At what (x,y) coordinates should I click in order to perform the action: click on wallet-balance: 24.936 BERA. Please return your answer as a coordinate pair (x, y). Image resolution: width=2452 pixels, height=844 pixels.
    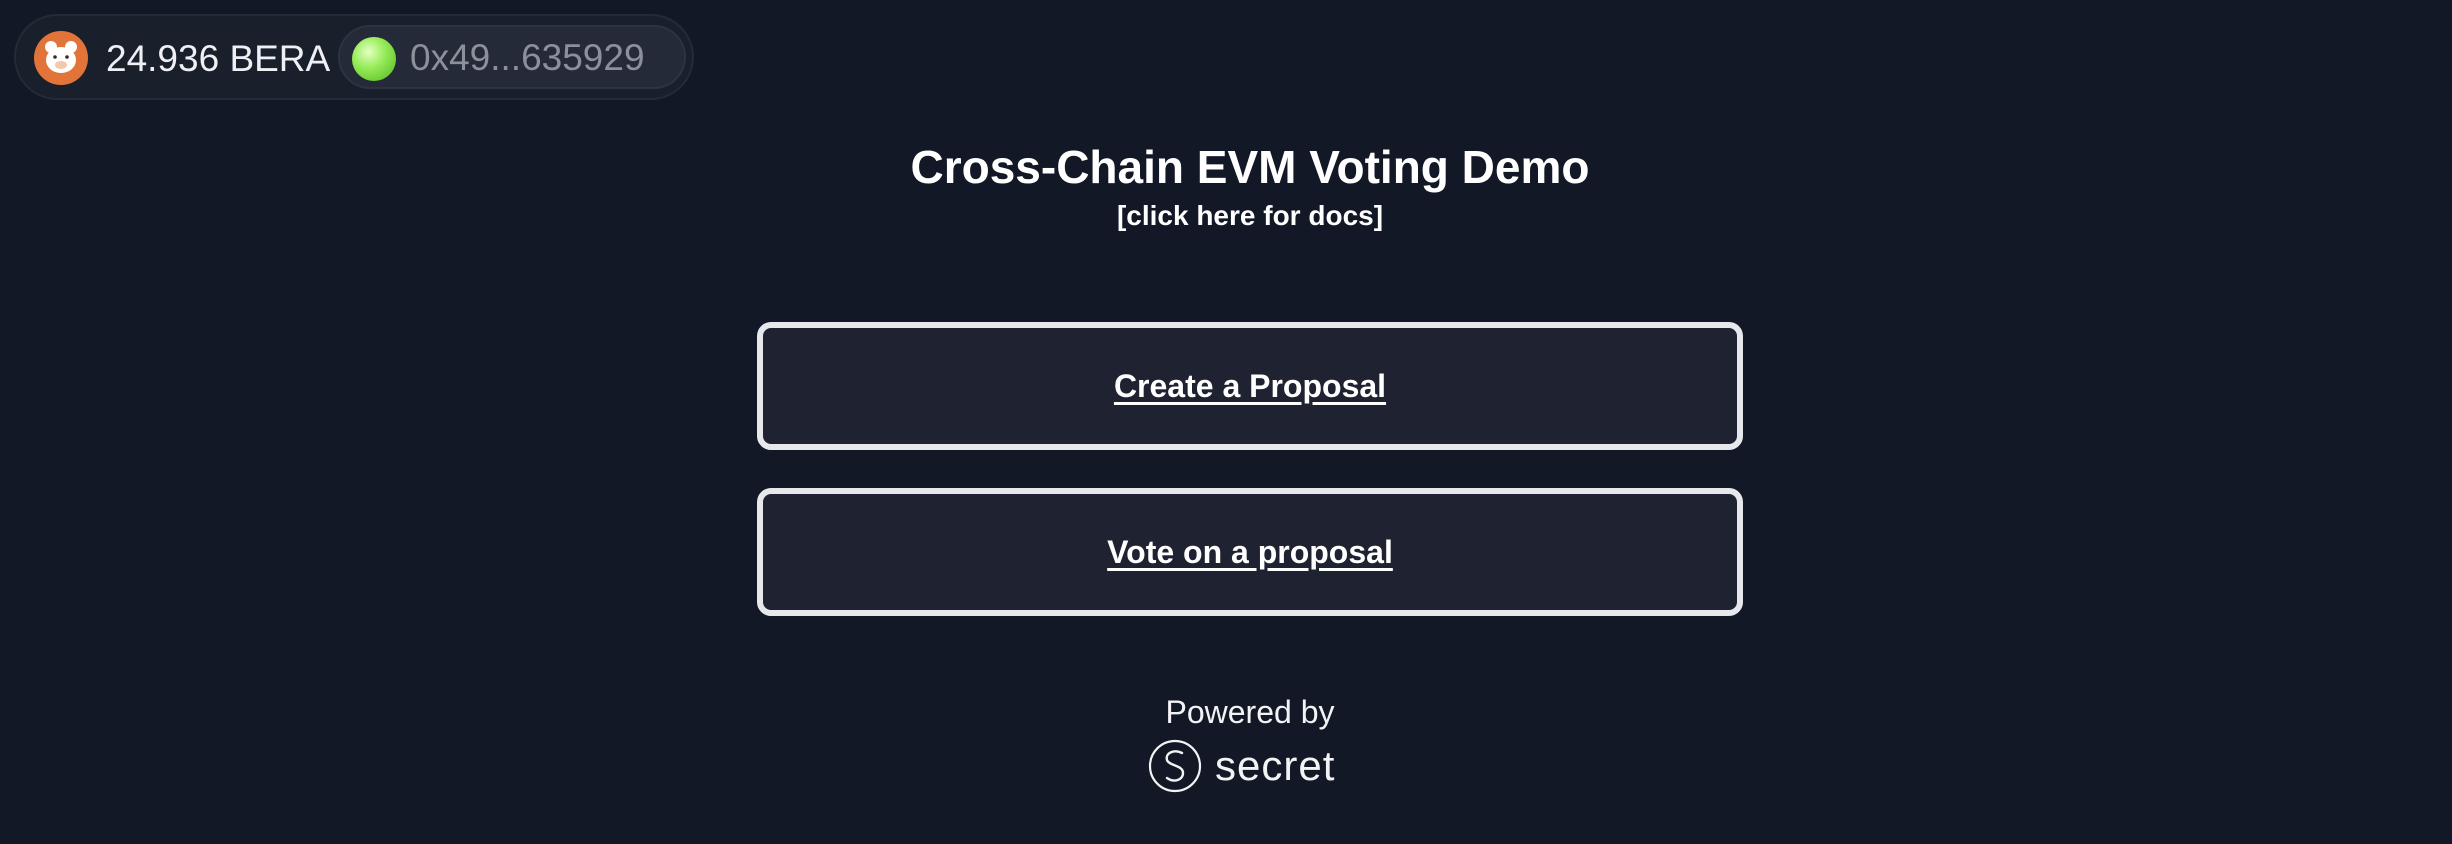
    Looking at the image, I should click on (218, 58).